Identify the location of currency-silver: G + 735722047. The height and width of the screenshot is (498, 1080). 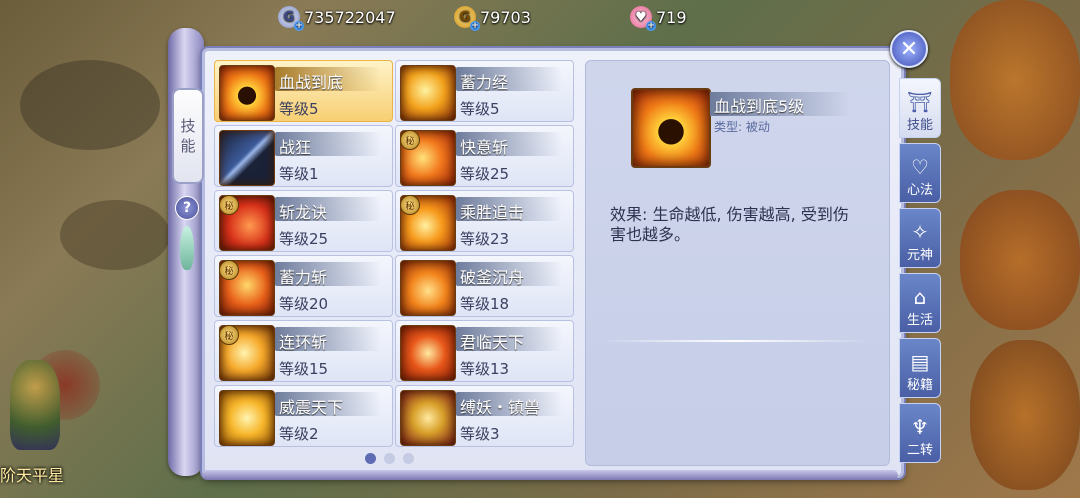
(337, 17).